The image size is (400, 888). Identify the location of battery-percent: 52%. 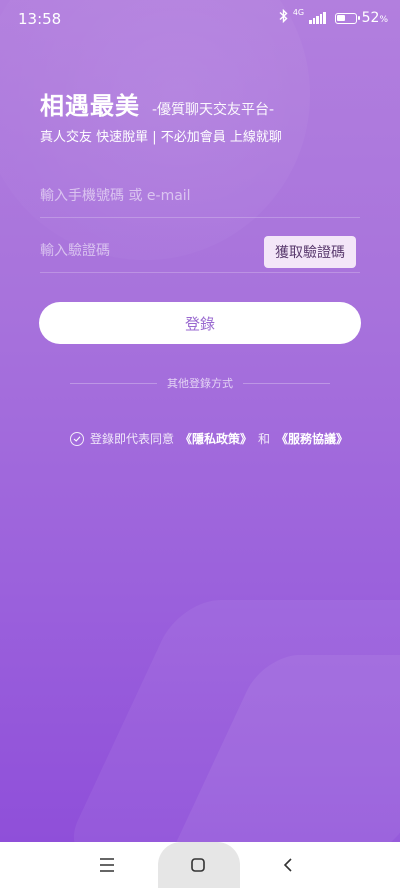
(375, 18).